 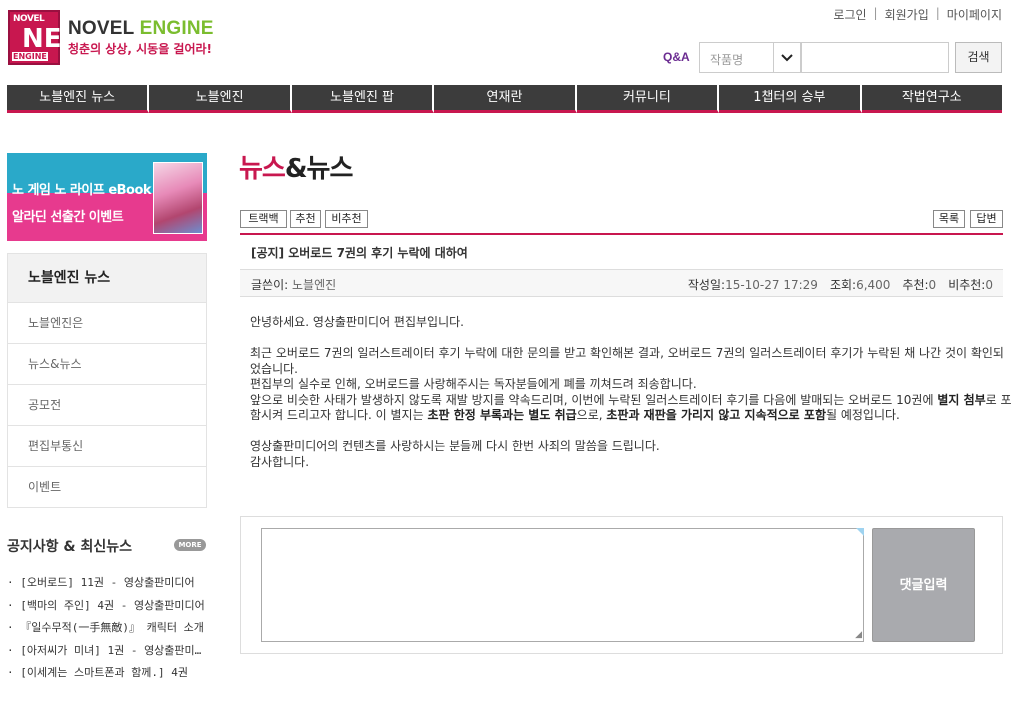 I want to click on nav-item-news: 노블엔진 뉴스, so click(x=78, y=99).